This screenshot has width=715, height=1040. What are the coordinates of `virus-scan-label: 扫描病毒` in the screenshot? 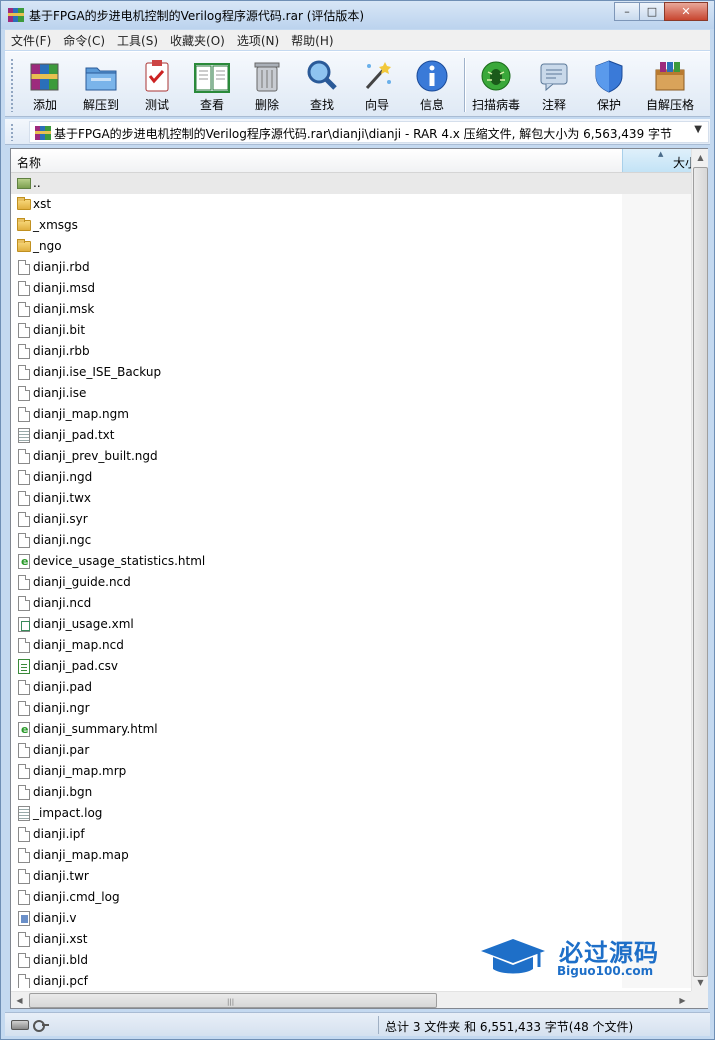 It's located at (495, 105).